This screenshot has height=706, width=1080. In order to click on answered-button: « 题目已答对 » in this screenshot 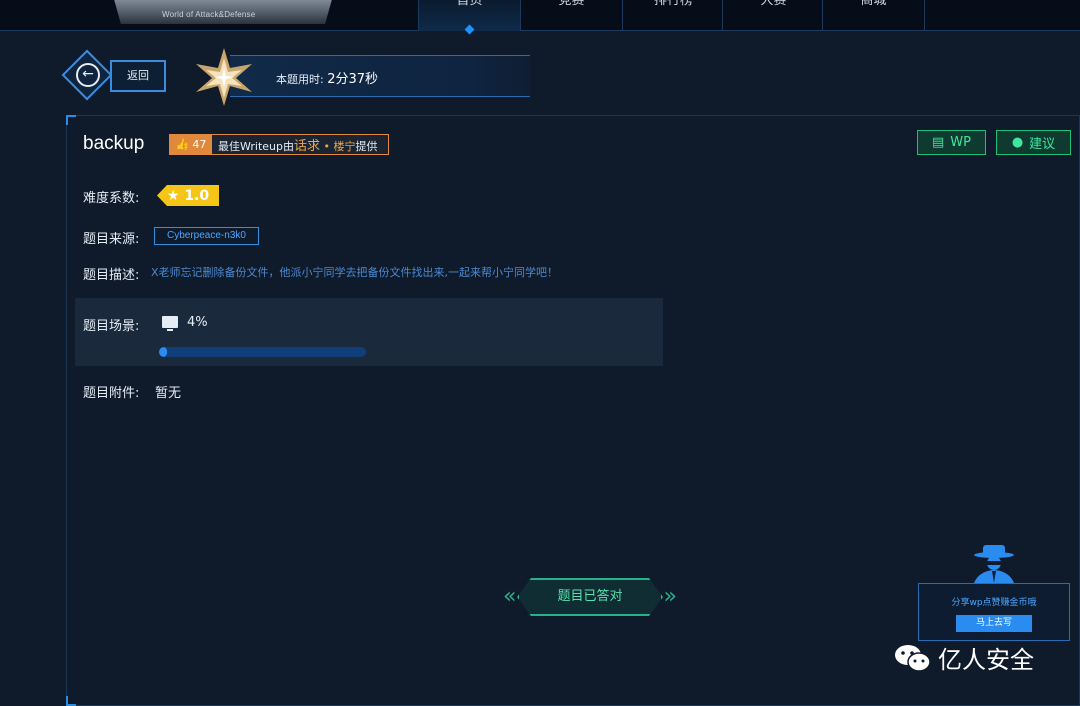, I will do `click(590, 597)`.